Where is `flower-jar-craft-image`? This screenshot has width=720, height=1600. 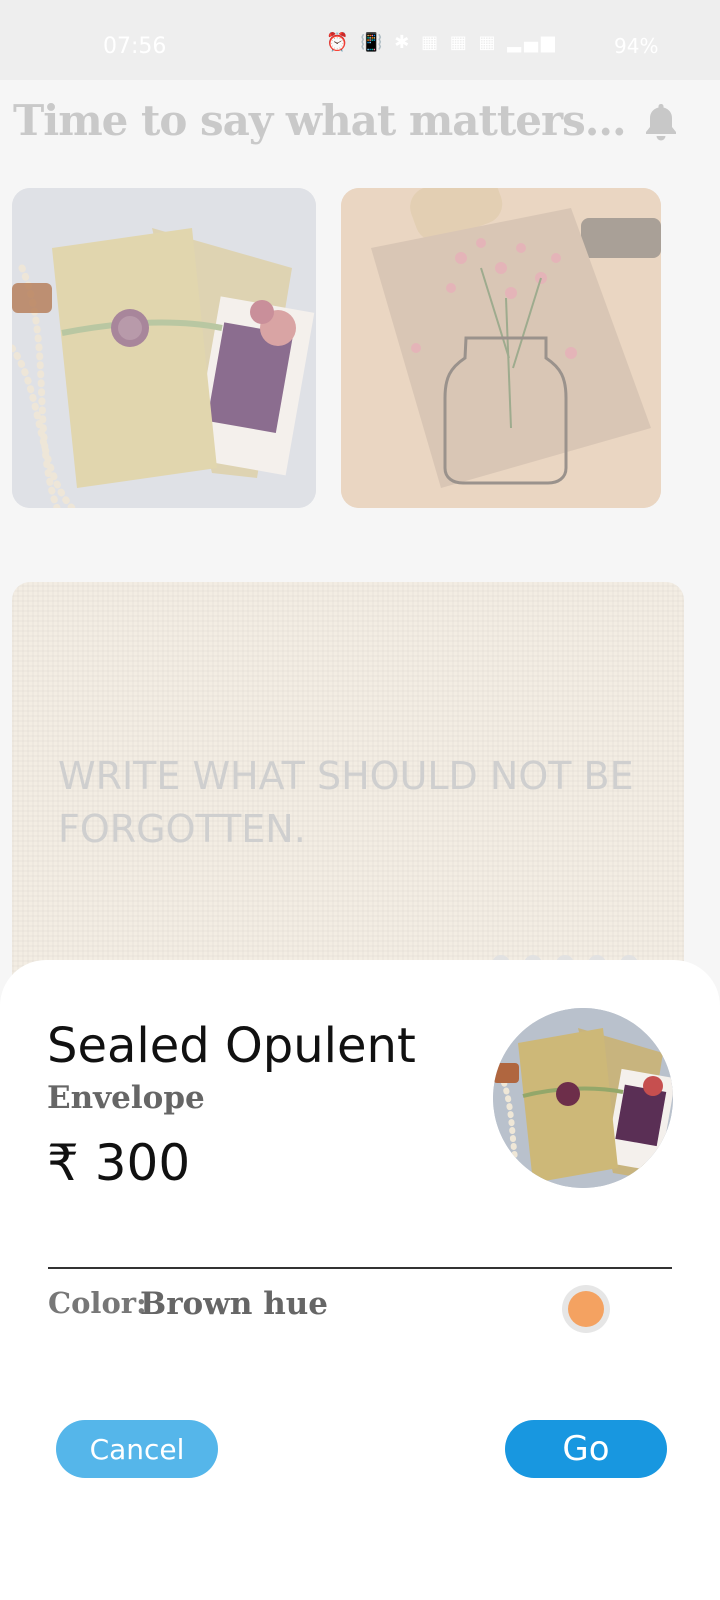
flower-jar-craft-image is located at coordinates (501, 348).